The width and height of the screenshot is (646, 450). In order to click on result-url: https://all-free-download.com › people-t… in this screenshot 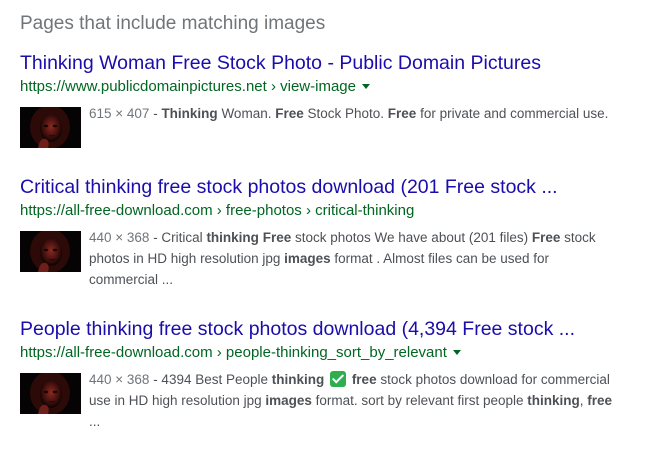, I will do `click(233, 352)`.